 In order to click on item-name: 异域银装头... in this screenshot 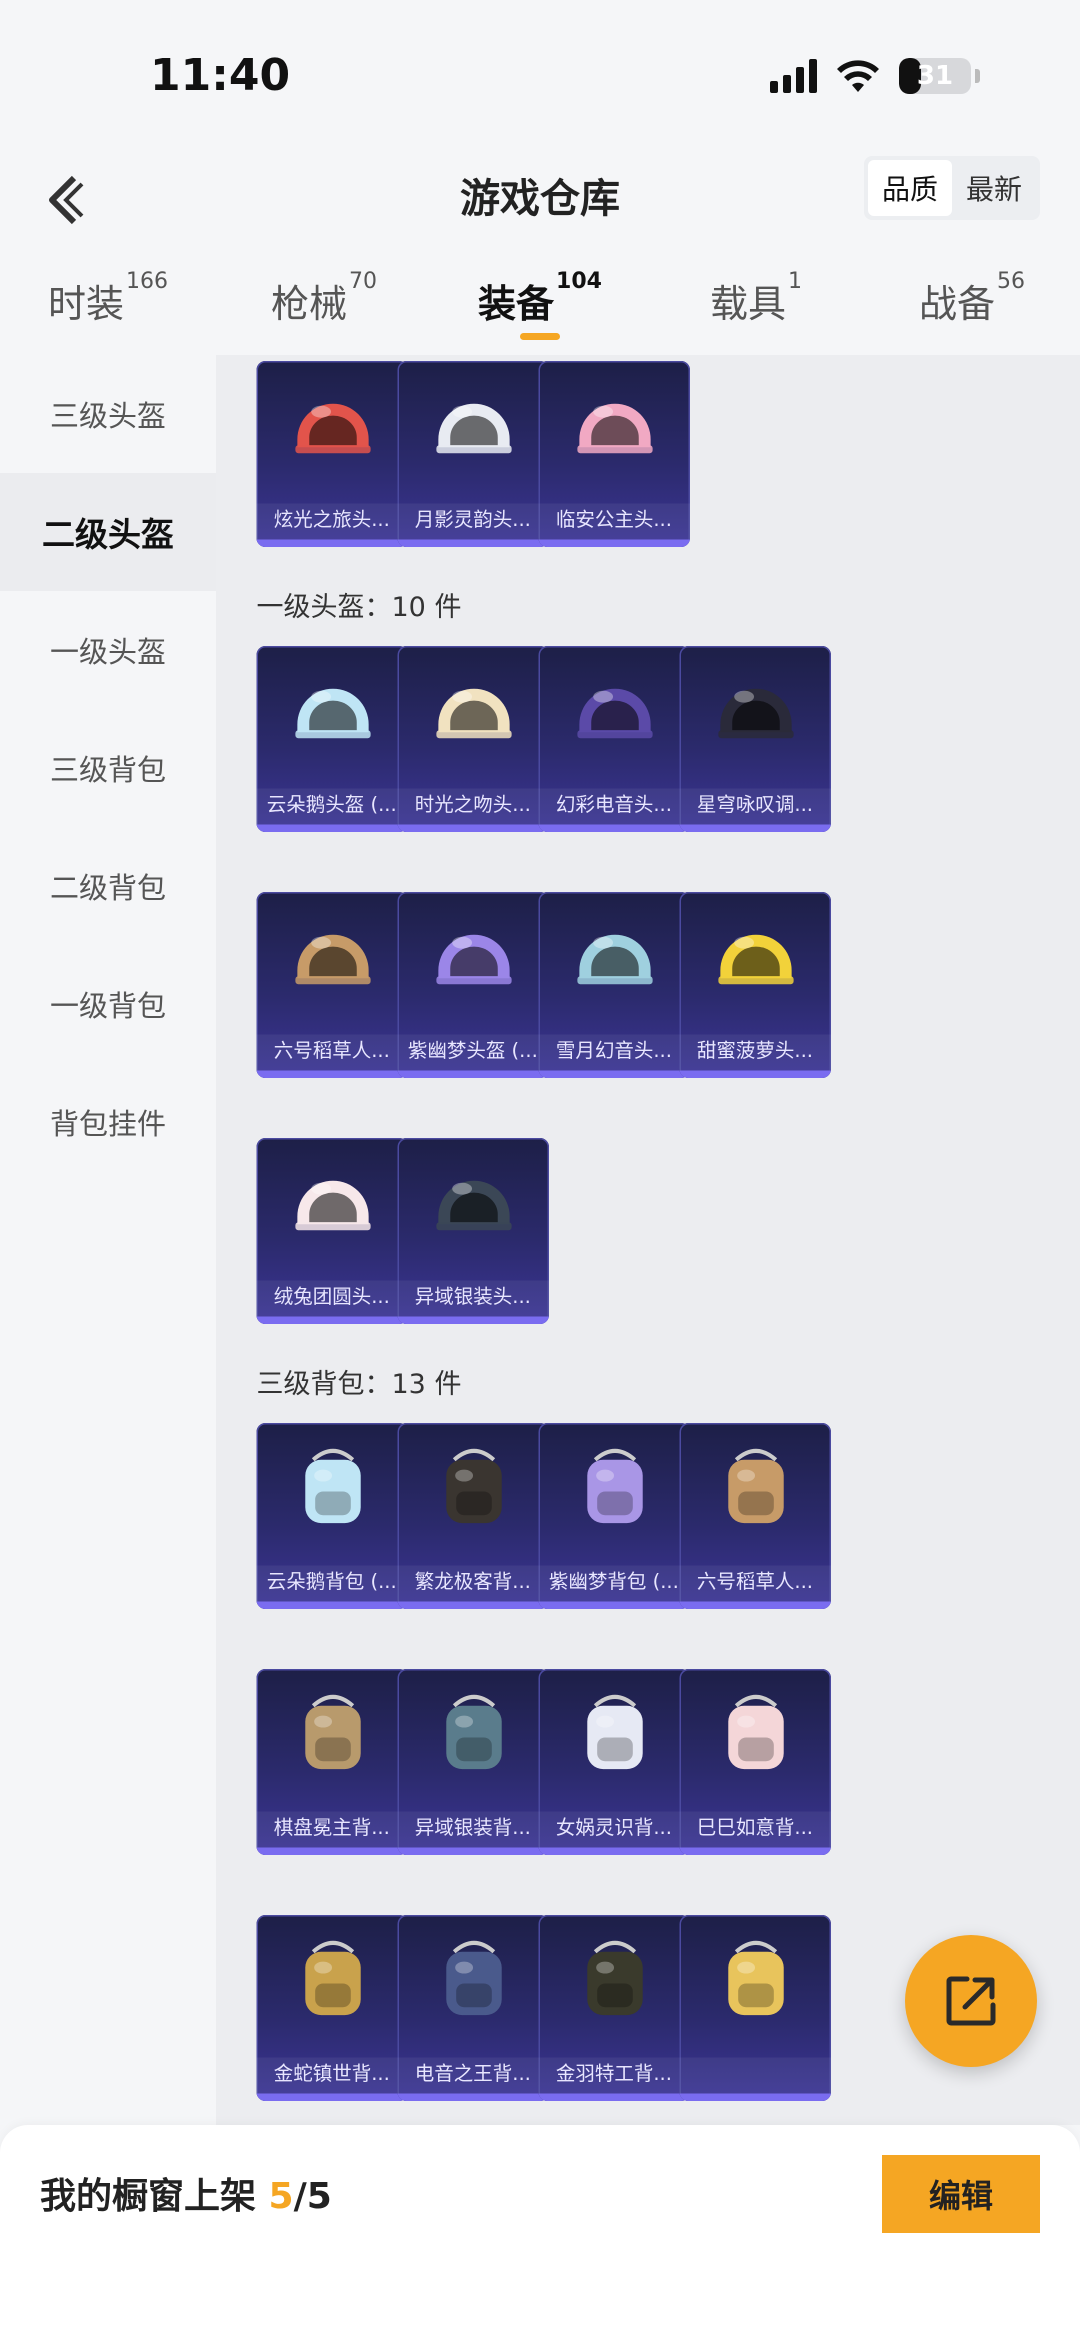, I will do `click(473, 1298)`.